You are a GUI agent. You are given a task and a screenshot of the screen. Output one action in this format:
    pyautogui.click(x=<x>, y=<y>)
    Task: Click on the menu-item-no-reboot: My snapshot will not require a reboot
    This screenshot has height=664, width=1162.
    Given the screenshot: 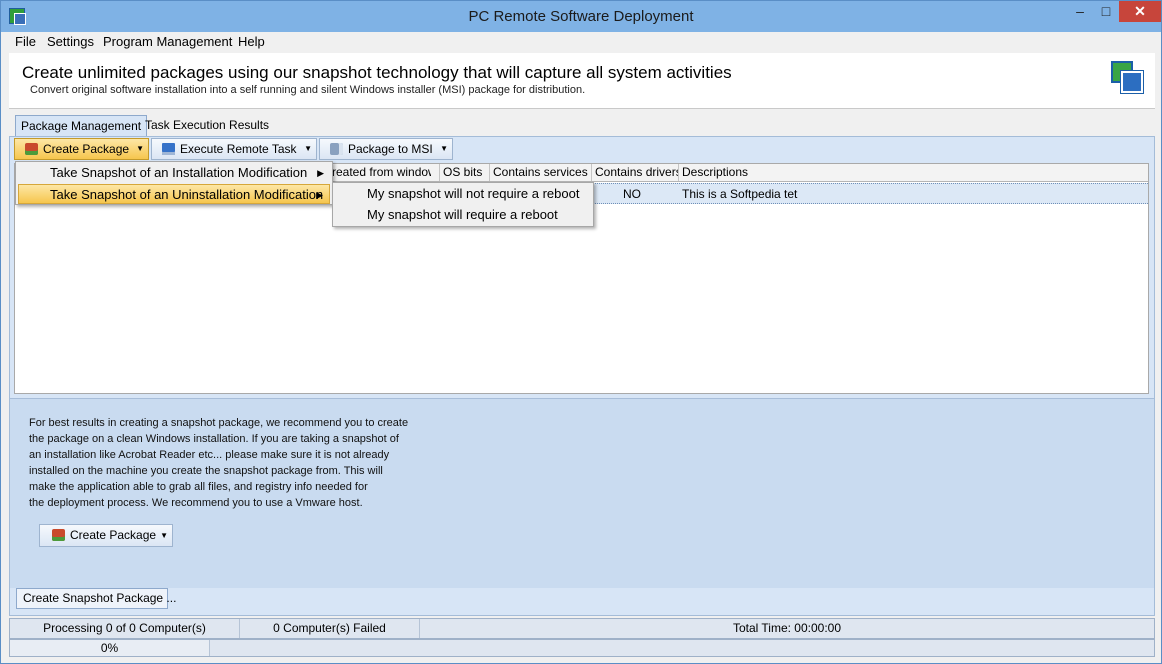 What is the action you would take?
    pyautogui.click(x=463, y=194)
    